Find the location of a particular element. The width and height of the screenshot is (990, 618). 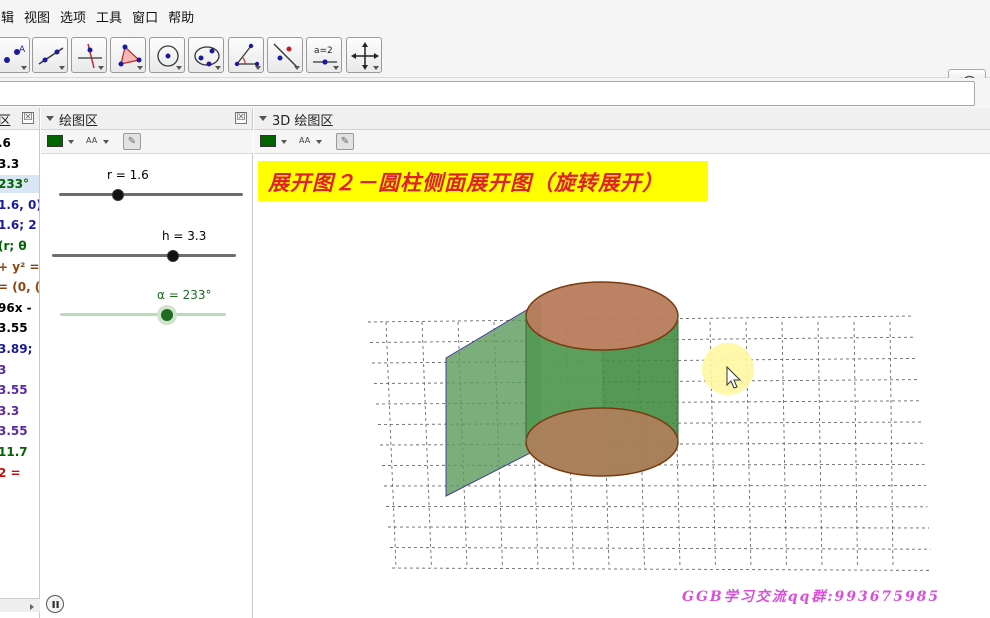

slider-h-label: h = 3.3 is located at coordinates (184, 236).